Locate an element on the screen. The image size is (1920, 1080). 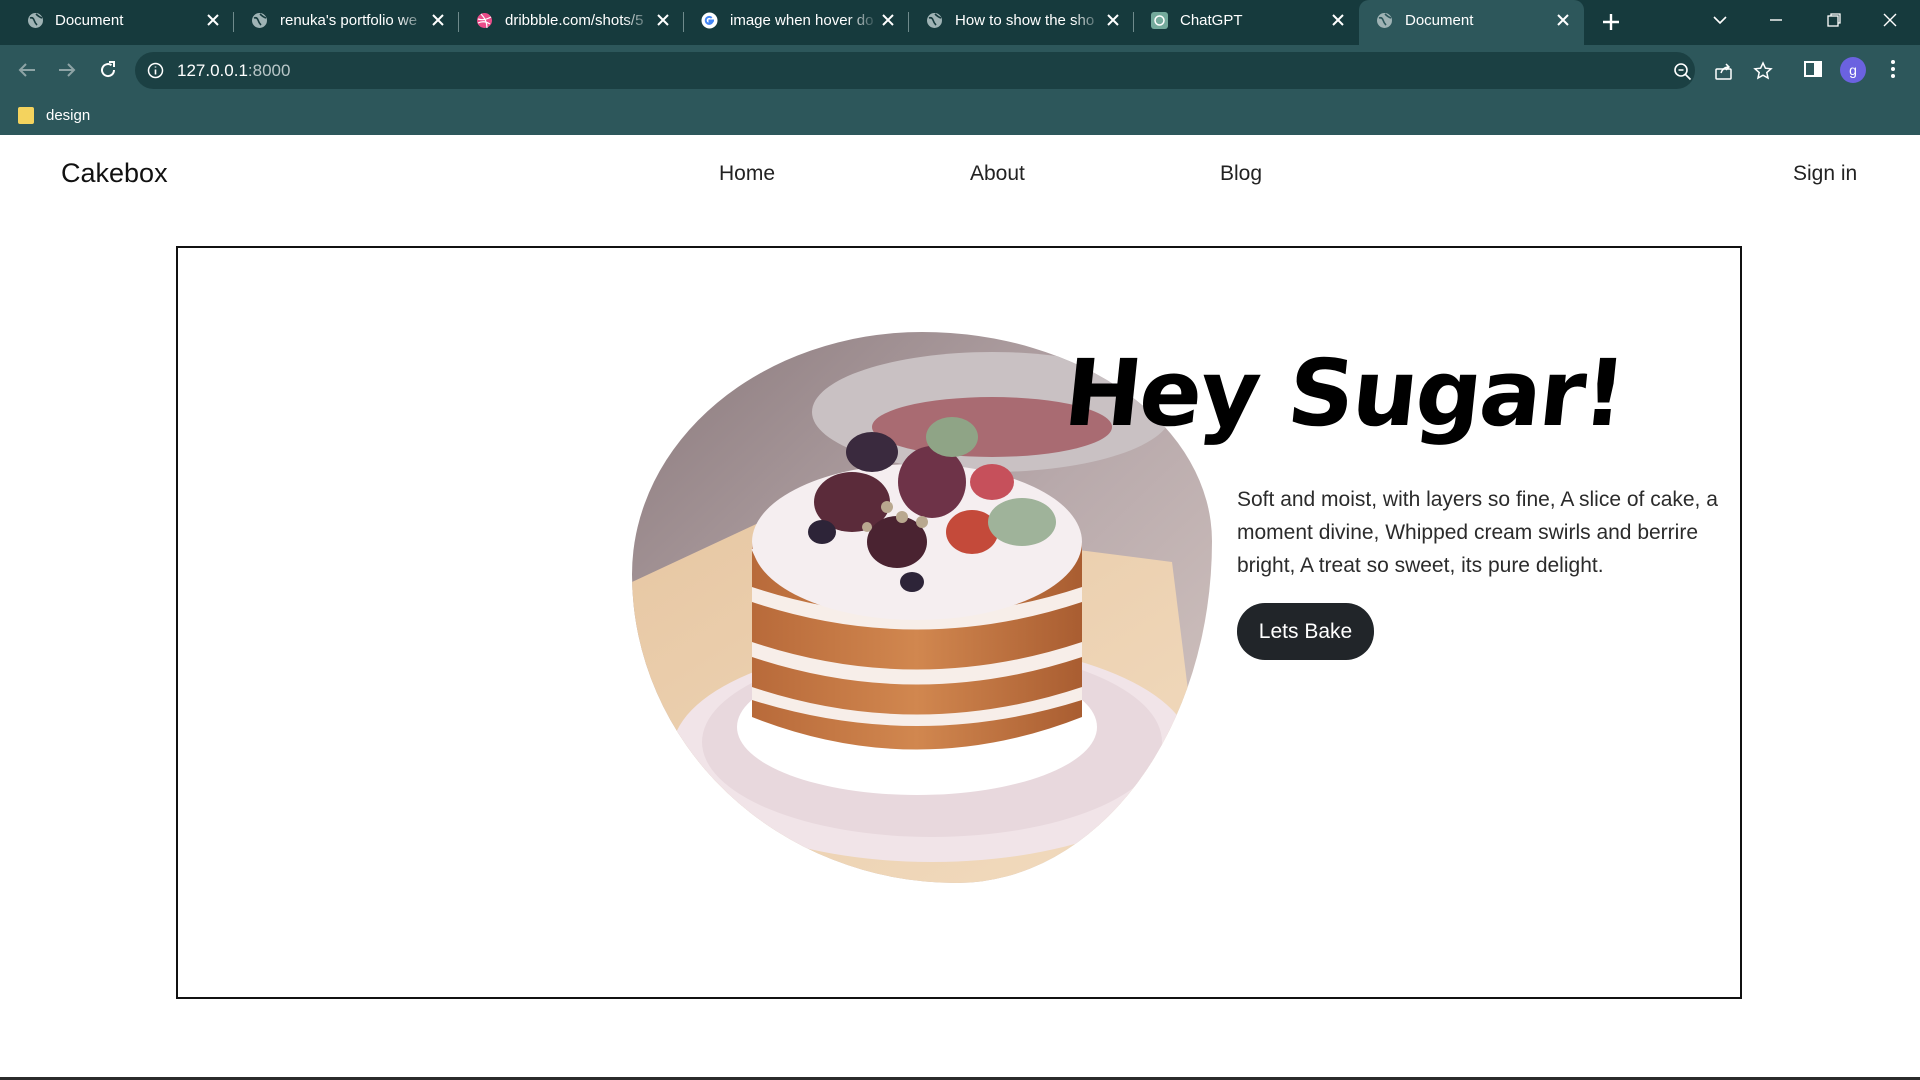
tab-title: How to show the sho is located at coordinates (1025, 20).